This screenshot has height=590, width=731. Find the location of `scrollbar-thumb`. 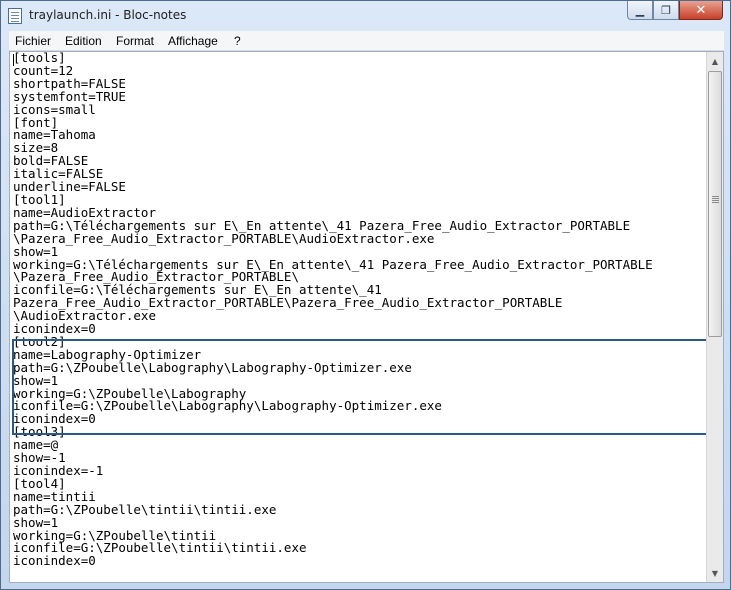

scrollbar-thumb is located at coordinates (715, 204).